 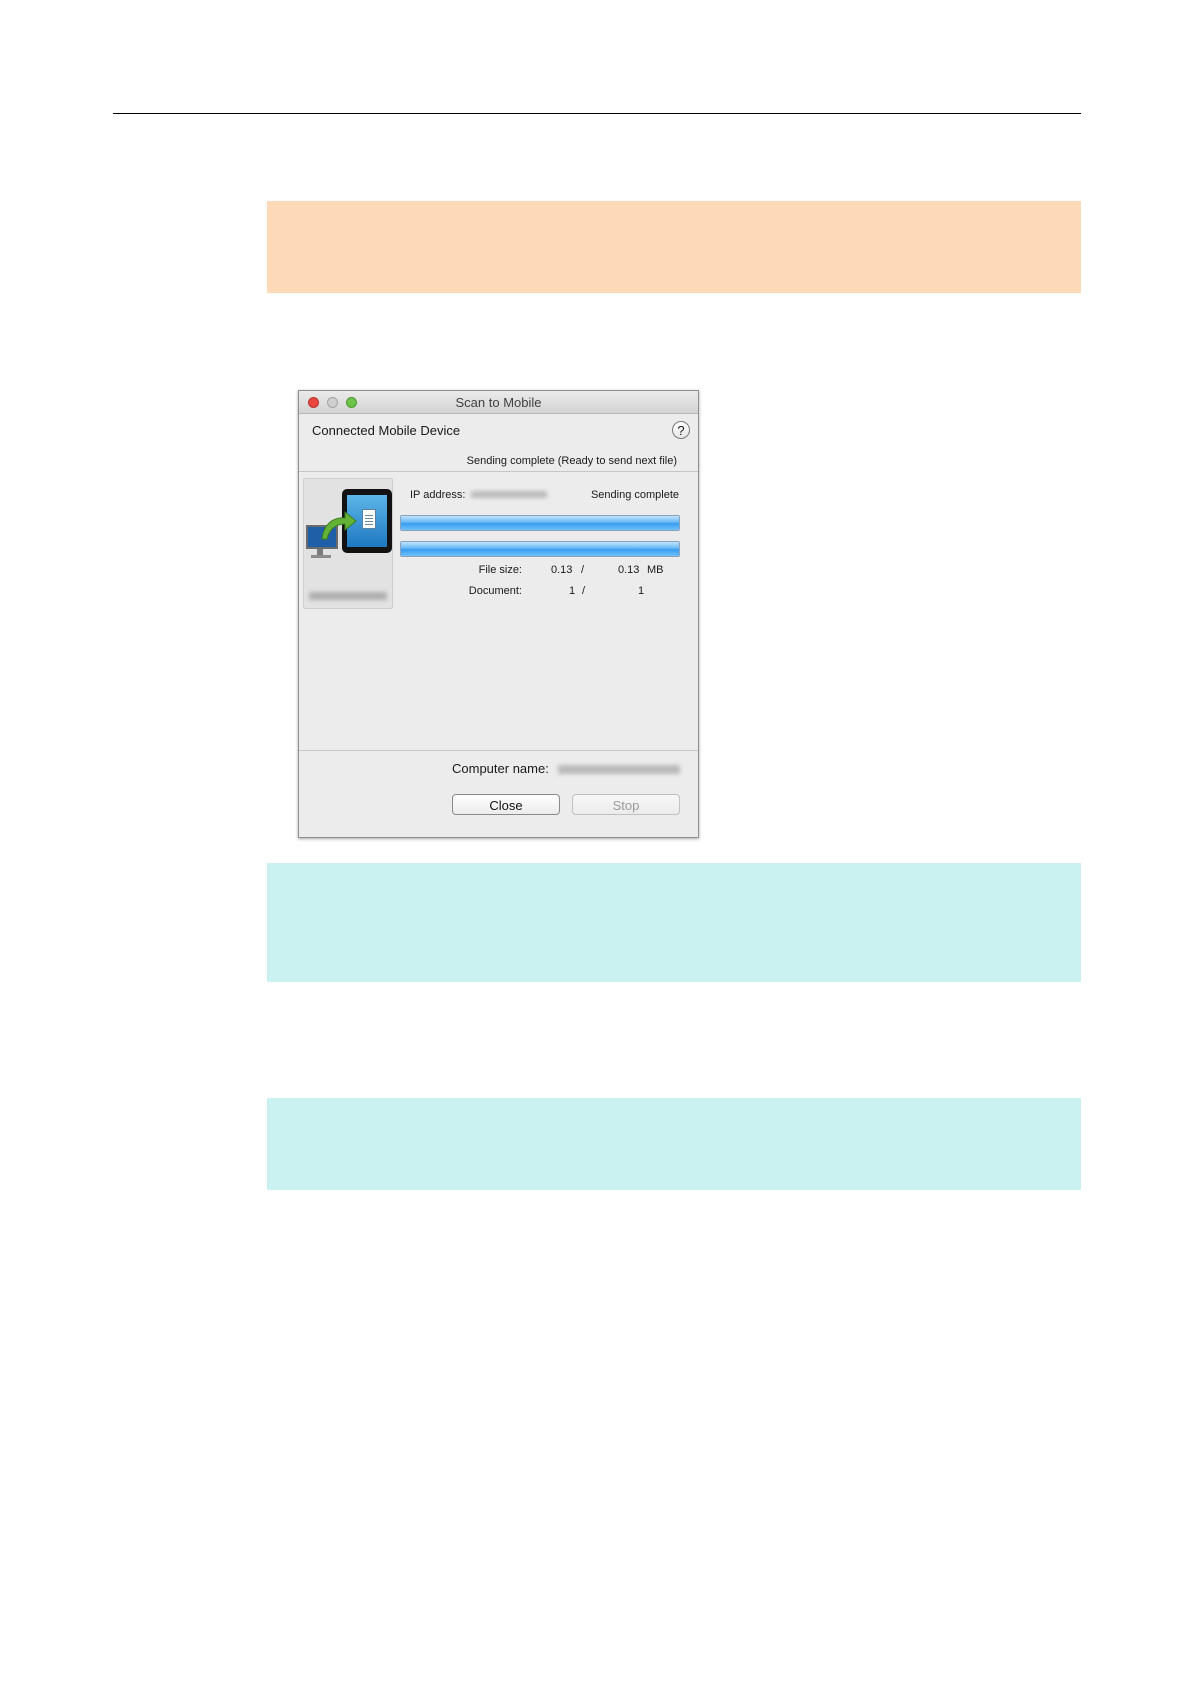 I want to click on title-bar: Scan to Mobile, so click(x=498, y=402).